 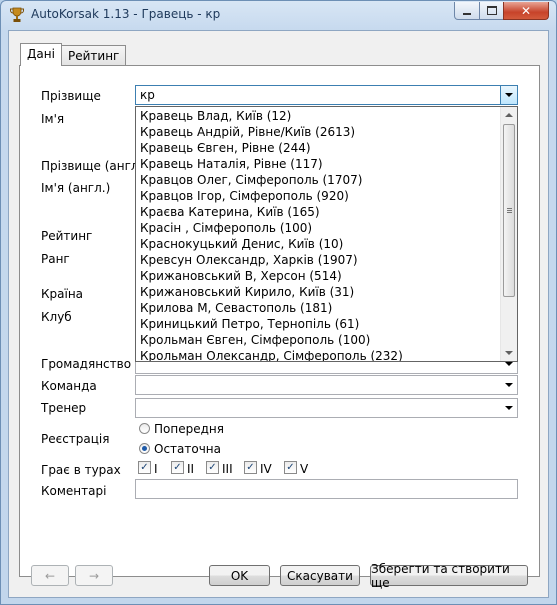 I want to click on surname-dropdown-button, so click(x=508, y=95).